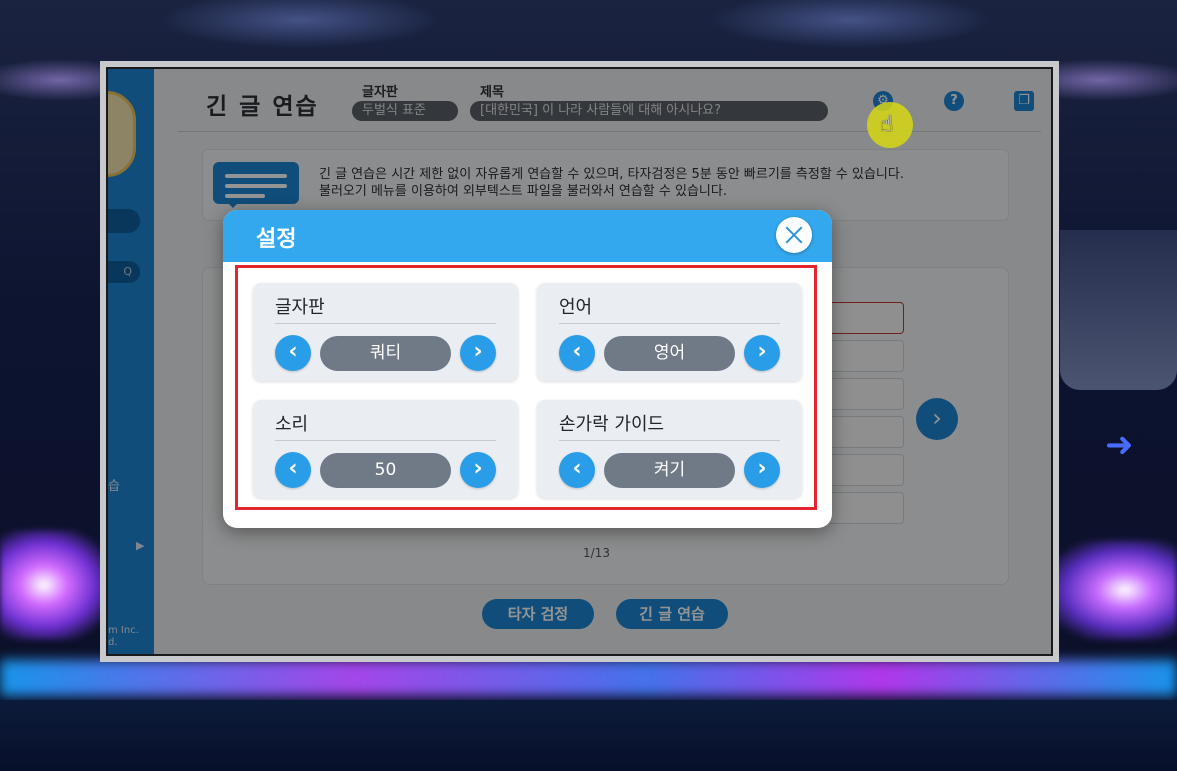 This screenshot has height=771, width=1177. Describe the element at coordinates (669, 353) in the screenshot. I see `language-value-pill: 영어` at that location.